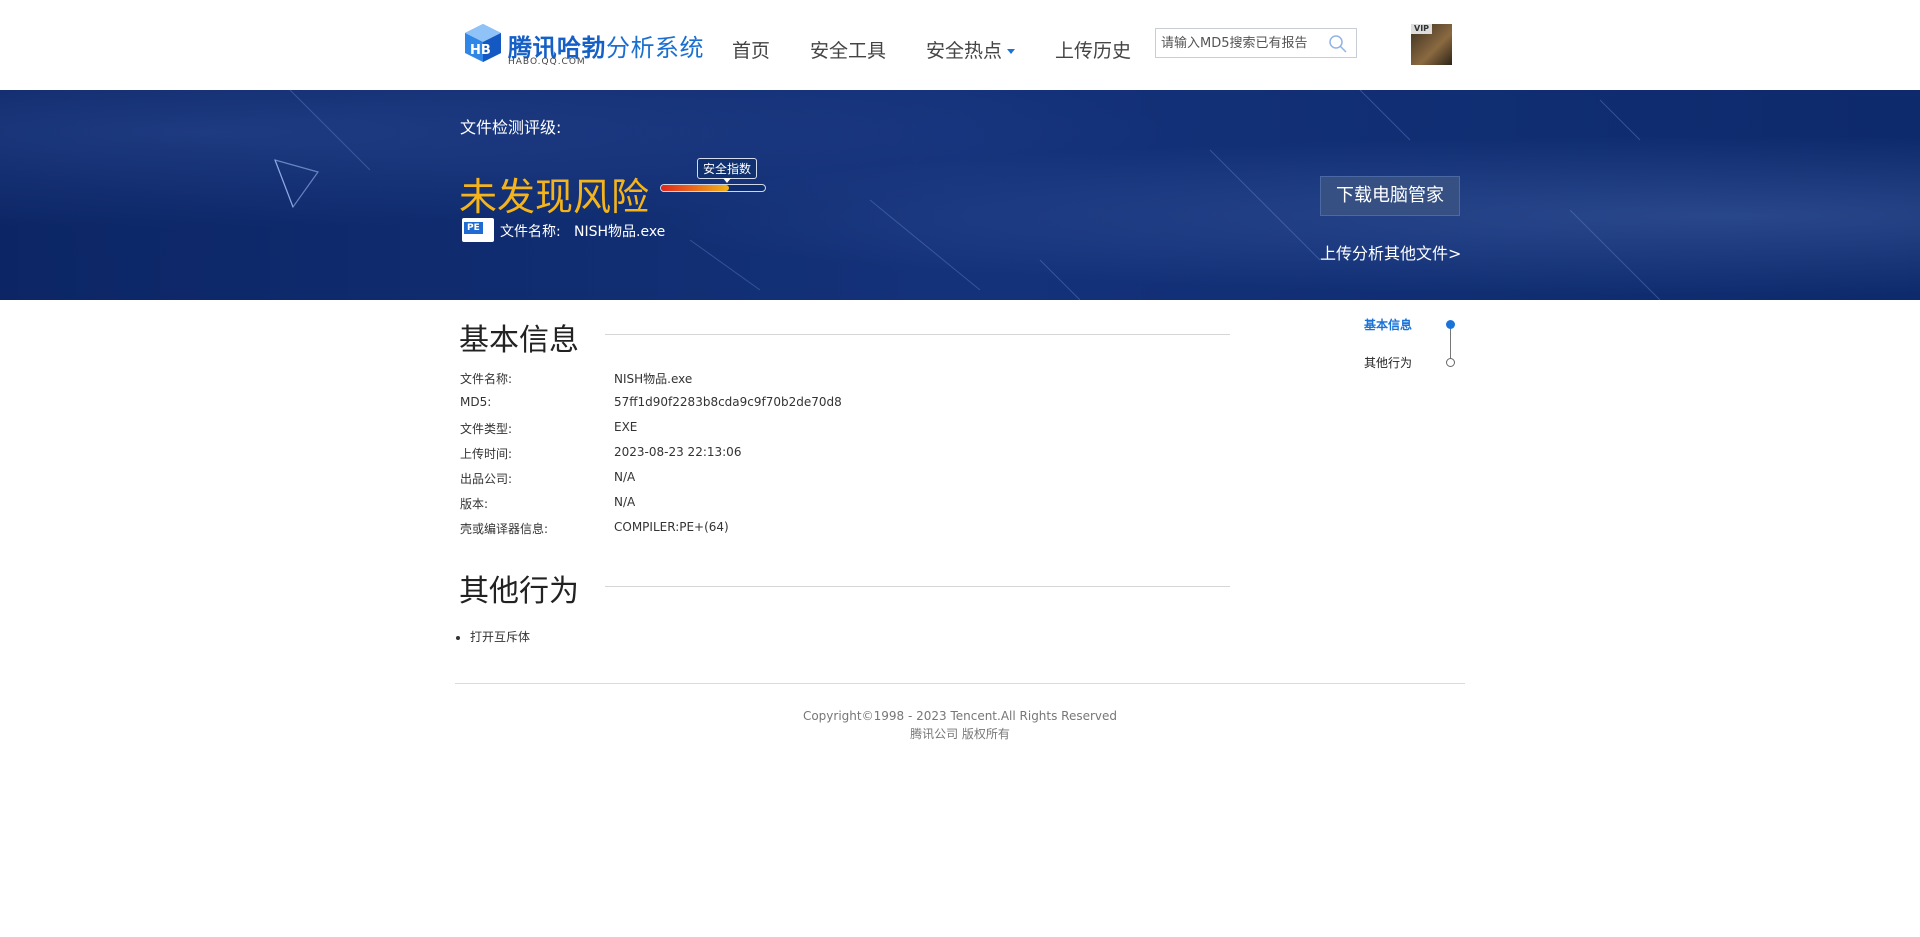 Image resolution: width=1920 pixels, height=937 pixels. What do you see at coordinates (1338, 44) in the screenshot?
I see `search-icon` at bounding box center [1338, 44].